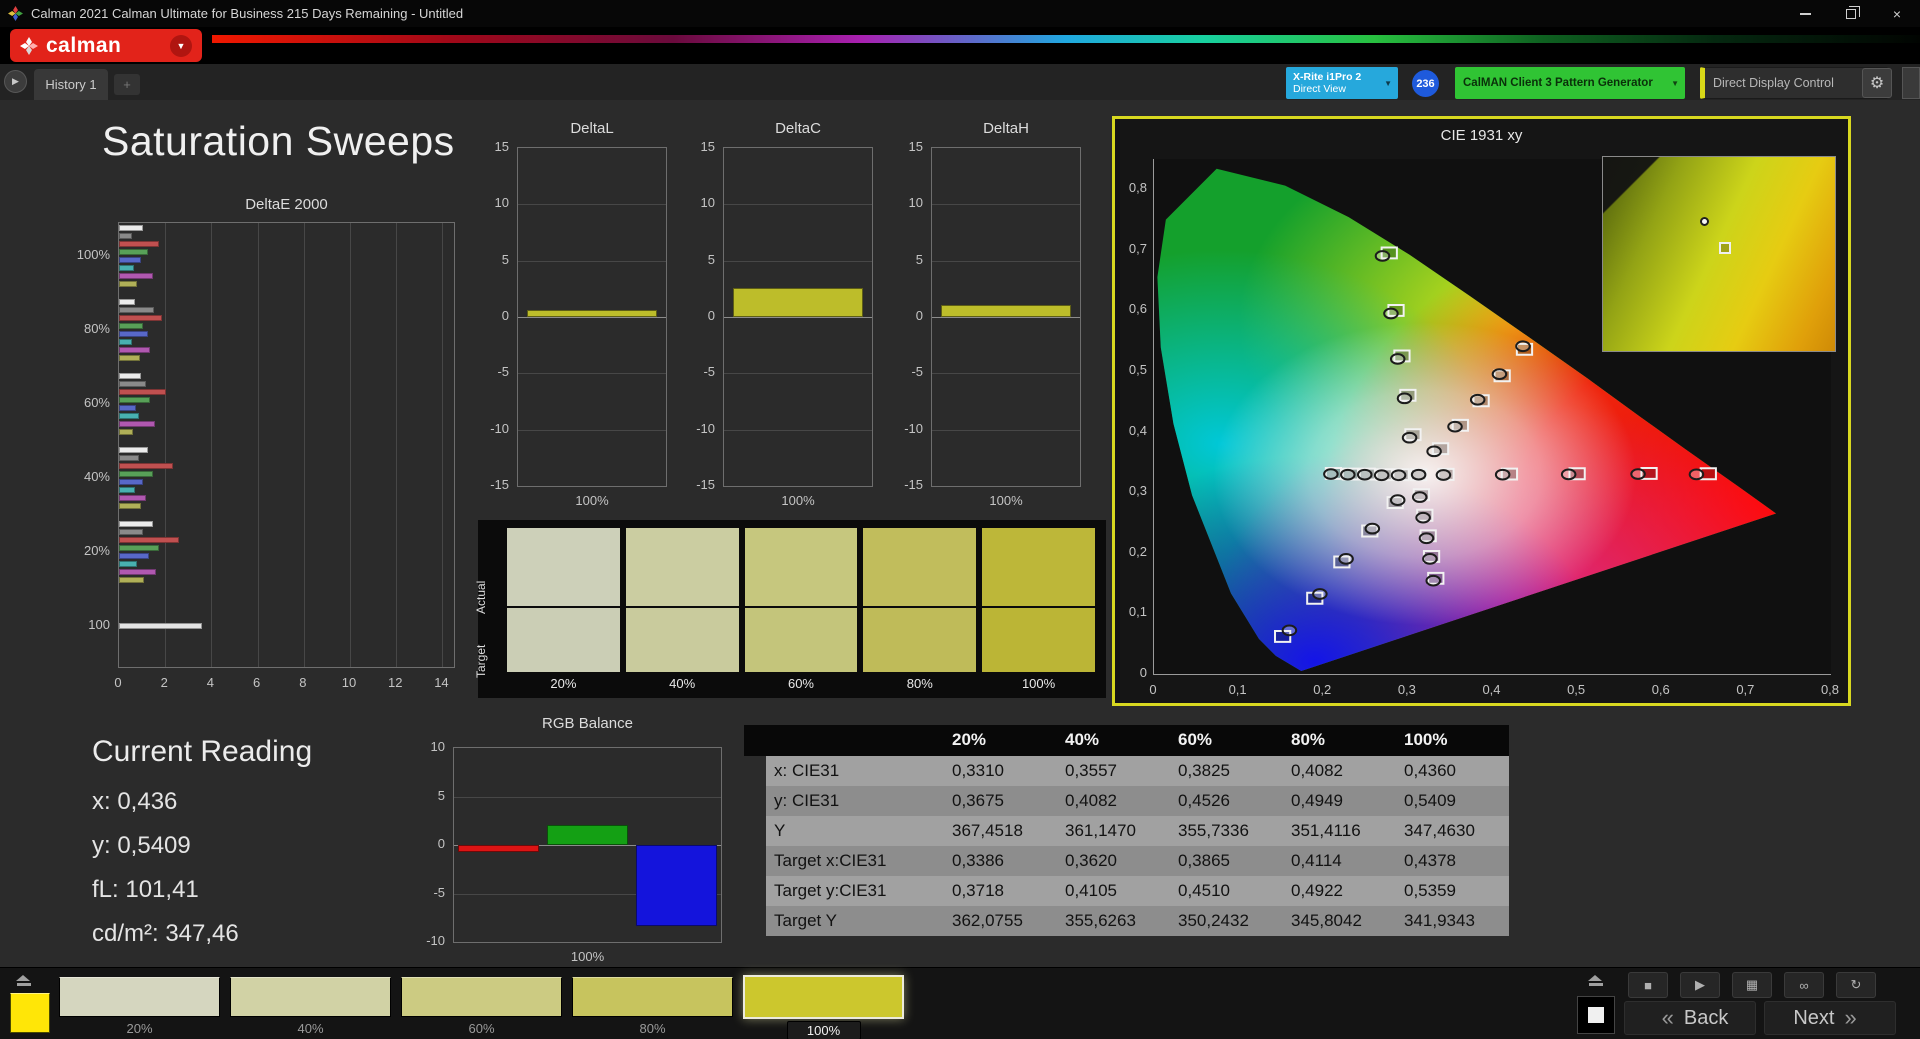 The height and width of the screenshot is (1039, 1920). I want to click on meter-label: X-Rite i1Pro 2 Direct View, so click(1327, 83).